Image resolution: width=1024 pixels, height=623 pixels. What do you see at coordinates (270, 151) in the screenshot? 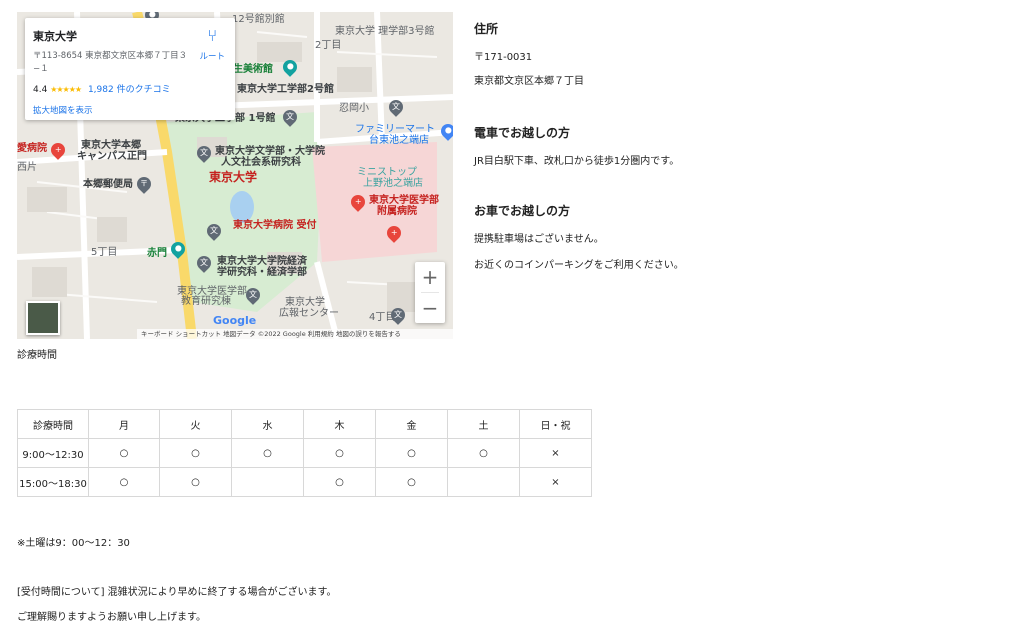
I see `map-label: 東京大学文学部・大学院` at bounding box center [270, 151].